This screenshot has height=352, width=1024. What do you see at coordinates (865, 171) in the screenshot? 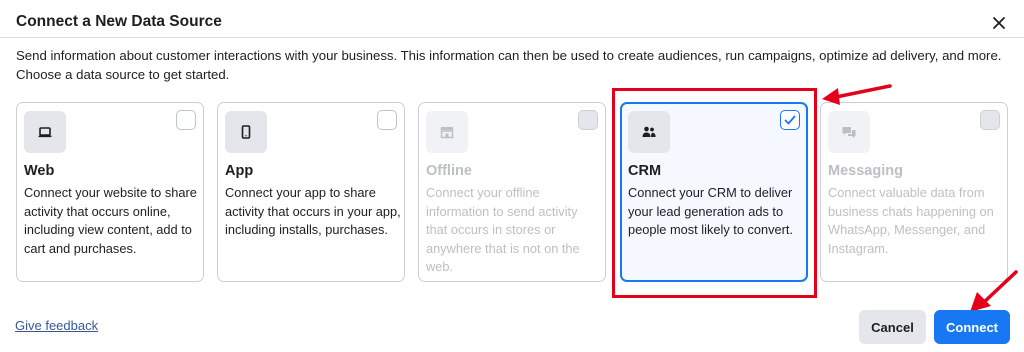
I see `card-title: Messaging` at bounding box center [865, 171].